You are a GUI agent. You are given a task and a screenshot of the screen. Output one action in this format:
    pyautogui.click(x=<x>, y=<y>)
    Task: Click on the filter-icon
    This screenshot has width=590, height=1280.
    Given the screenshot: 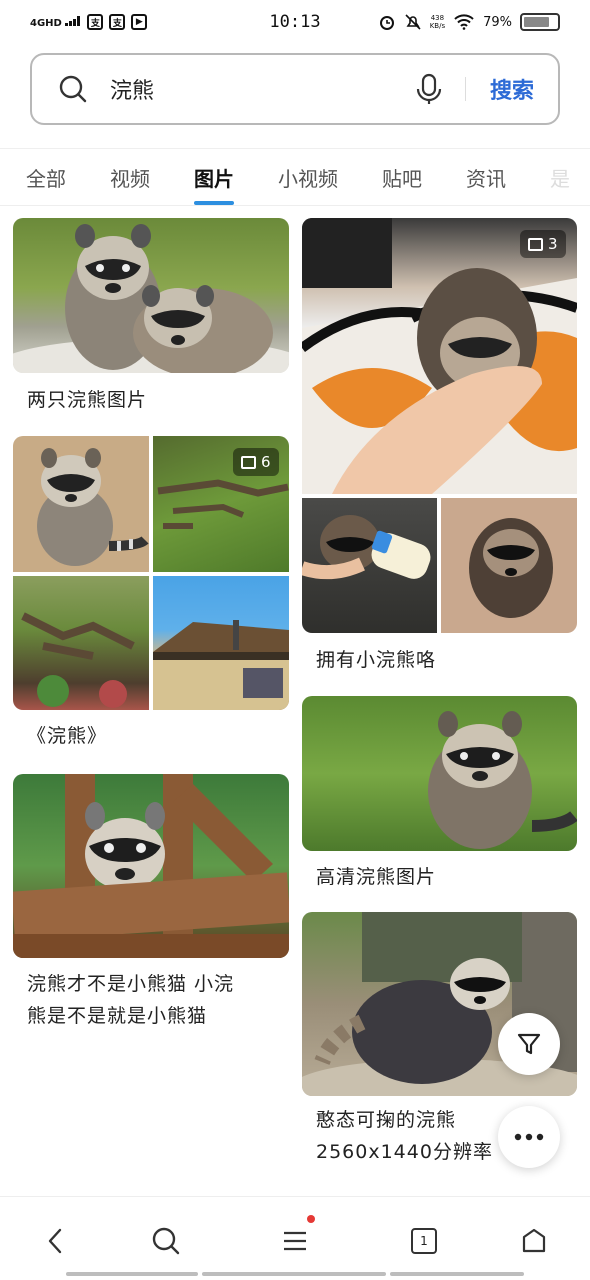 What is the action you would take?
    pyautogui.click(x=529, y=1044)
    